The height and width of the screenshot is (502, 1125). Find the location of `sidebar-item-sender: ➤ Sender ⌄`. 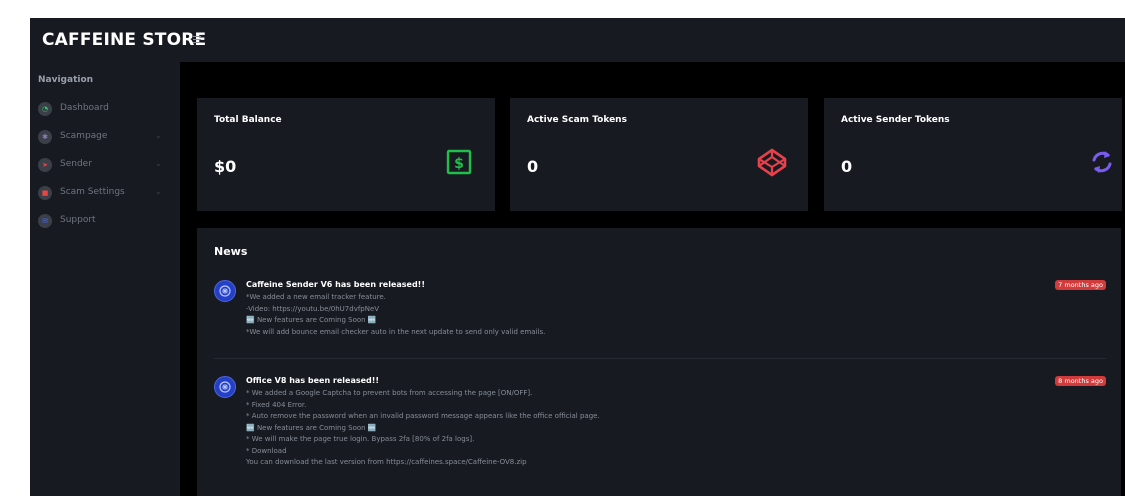

sidebar-item-sender: ➤ Sender ⌄ is located at coordinates (105, 165).